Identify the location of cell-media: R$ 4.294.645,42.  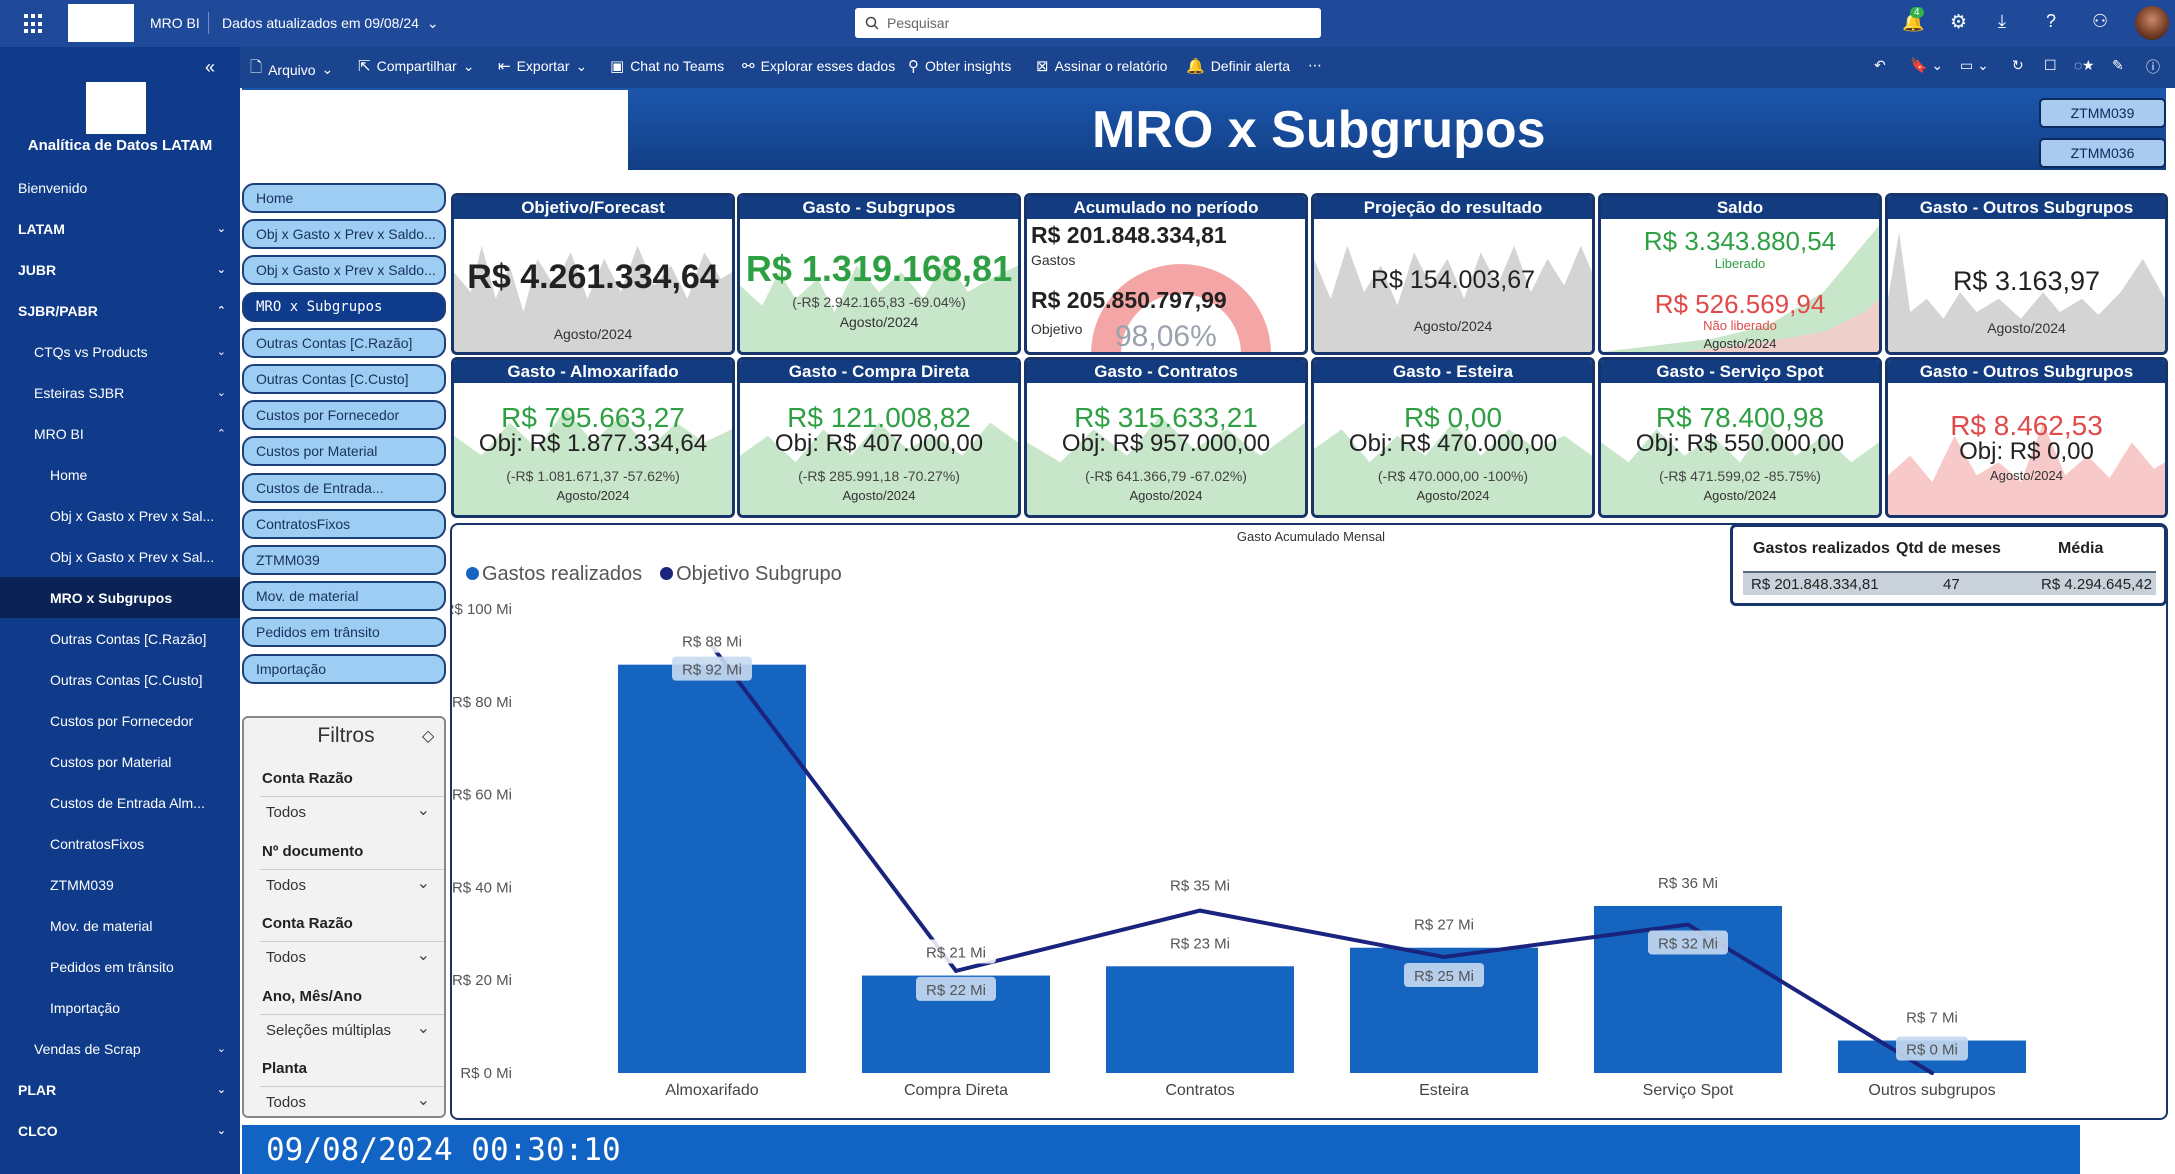
(2096, 584).